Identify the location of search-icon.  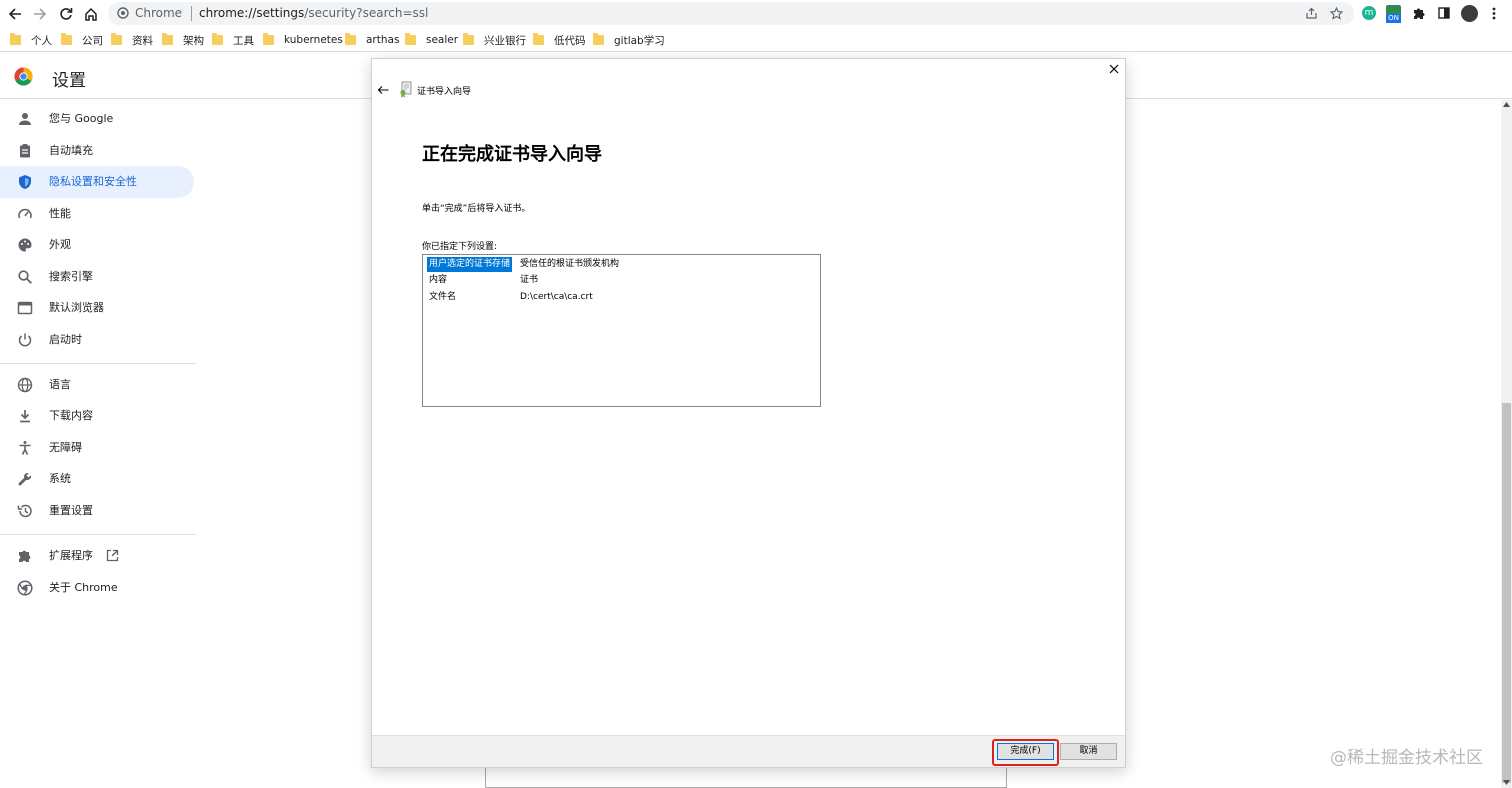
(25, 277).